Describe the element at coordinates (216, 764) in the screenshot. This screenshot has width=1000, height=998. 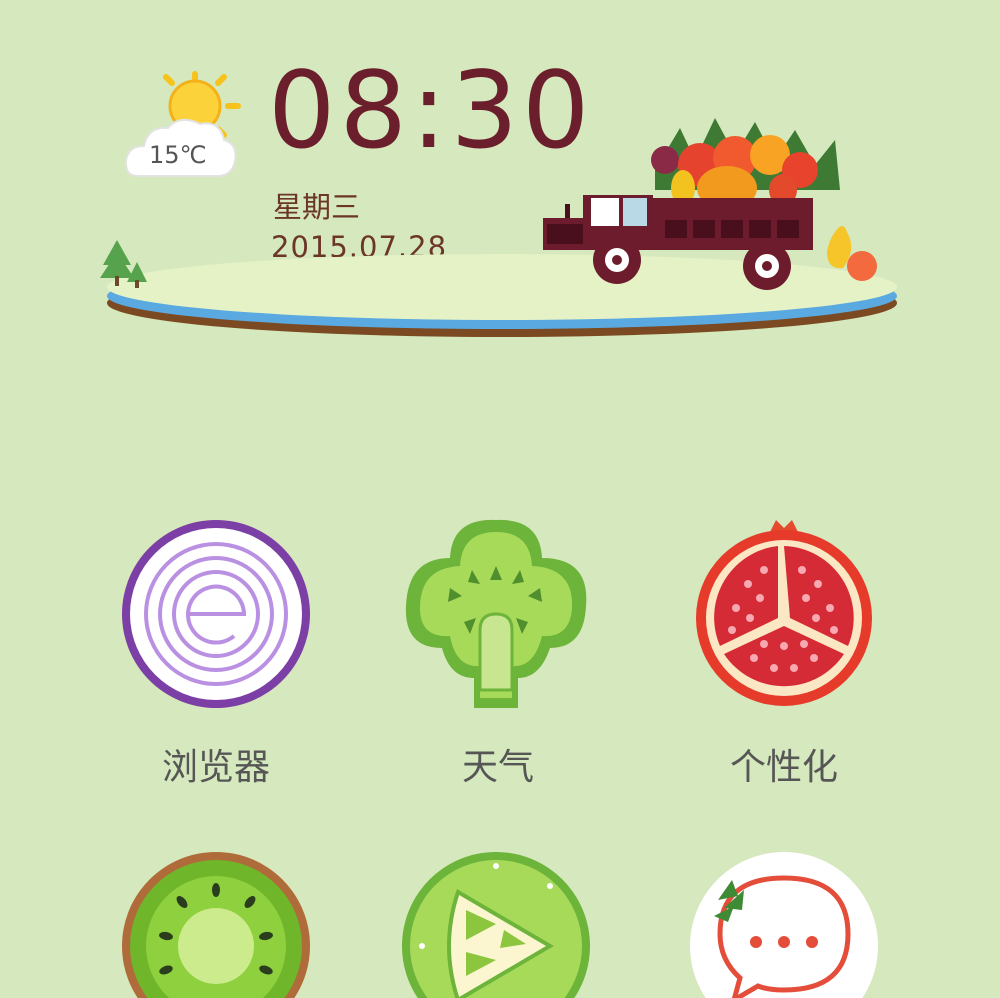
I see `app-label-browser: 浏览器` at that location.